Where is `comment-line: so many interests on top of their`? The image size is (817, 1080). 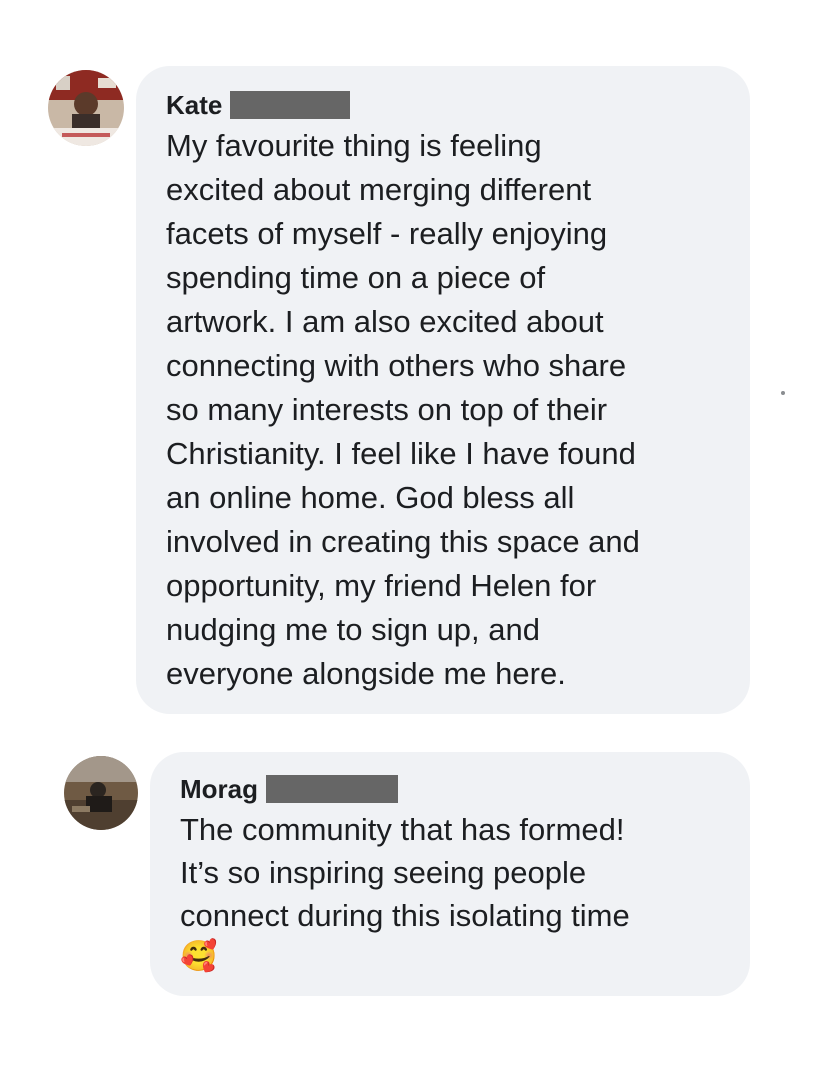 comment-line: so many interests on top of their is located at coordinates (387, 409).